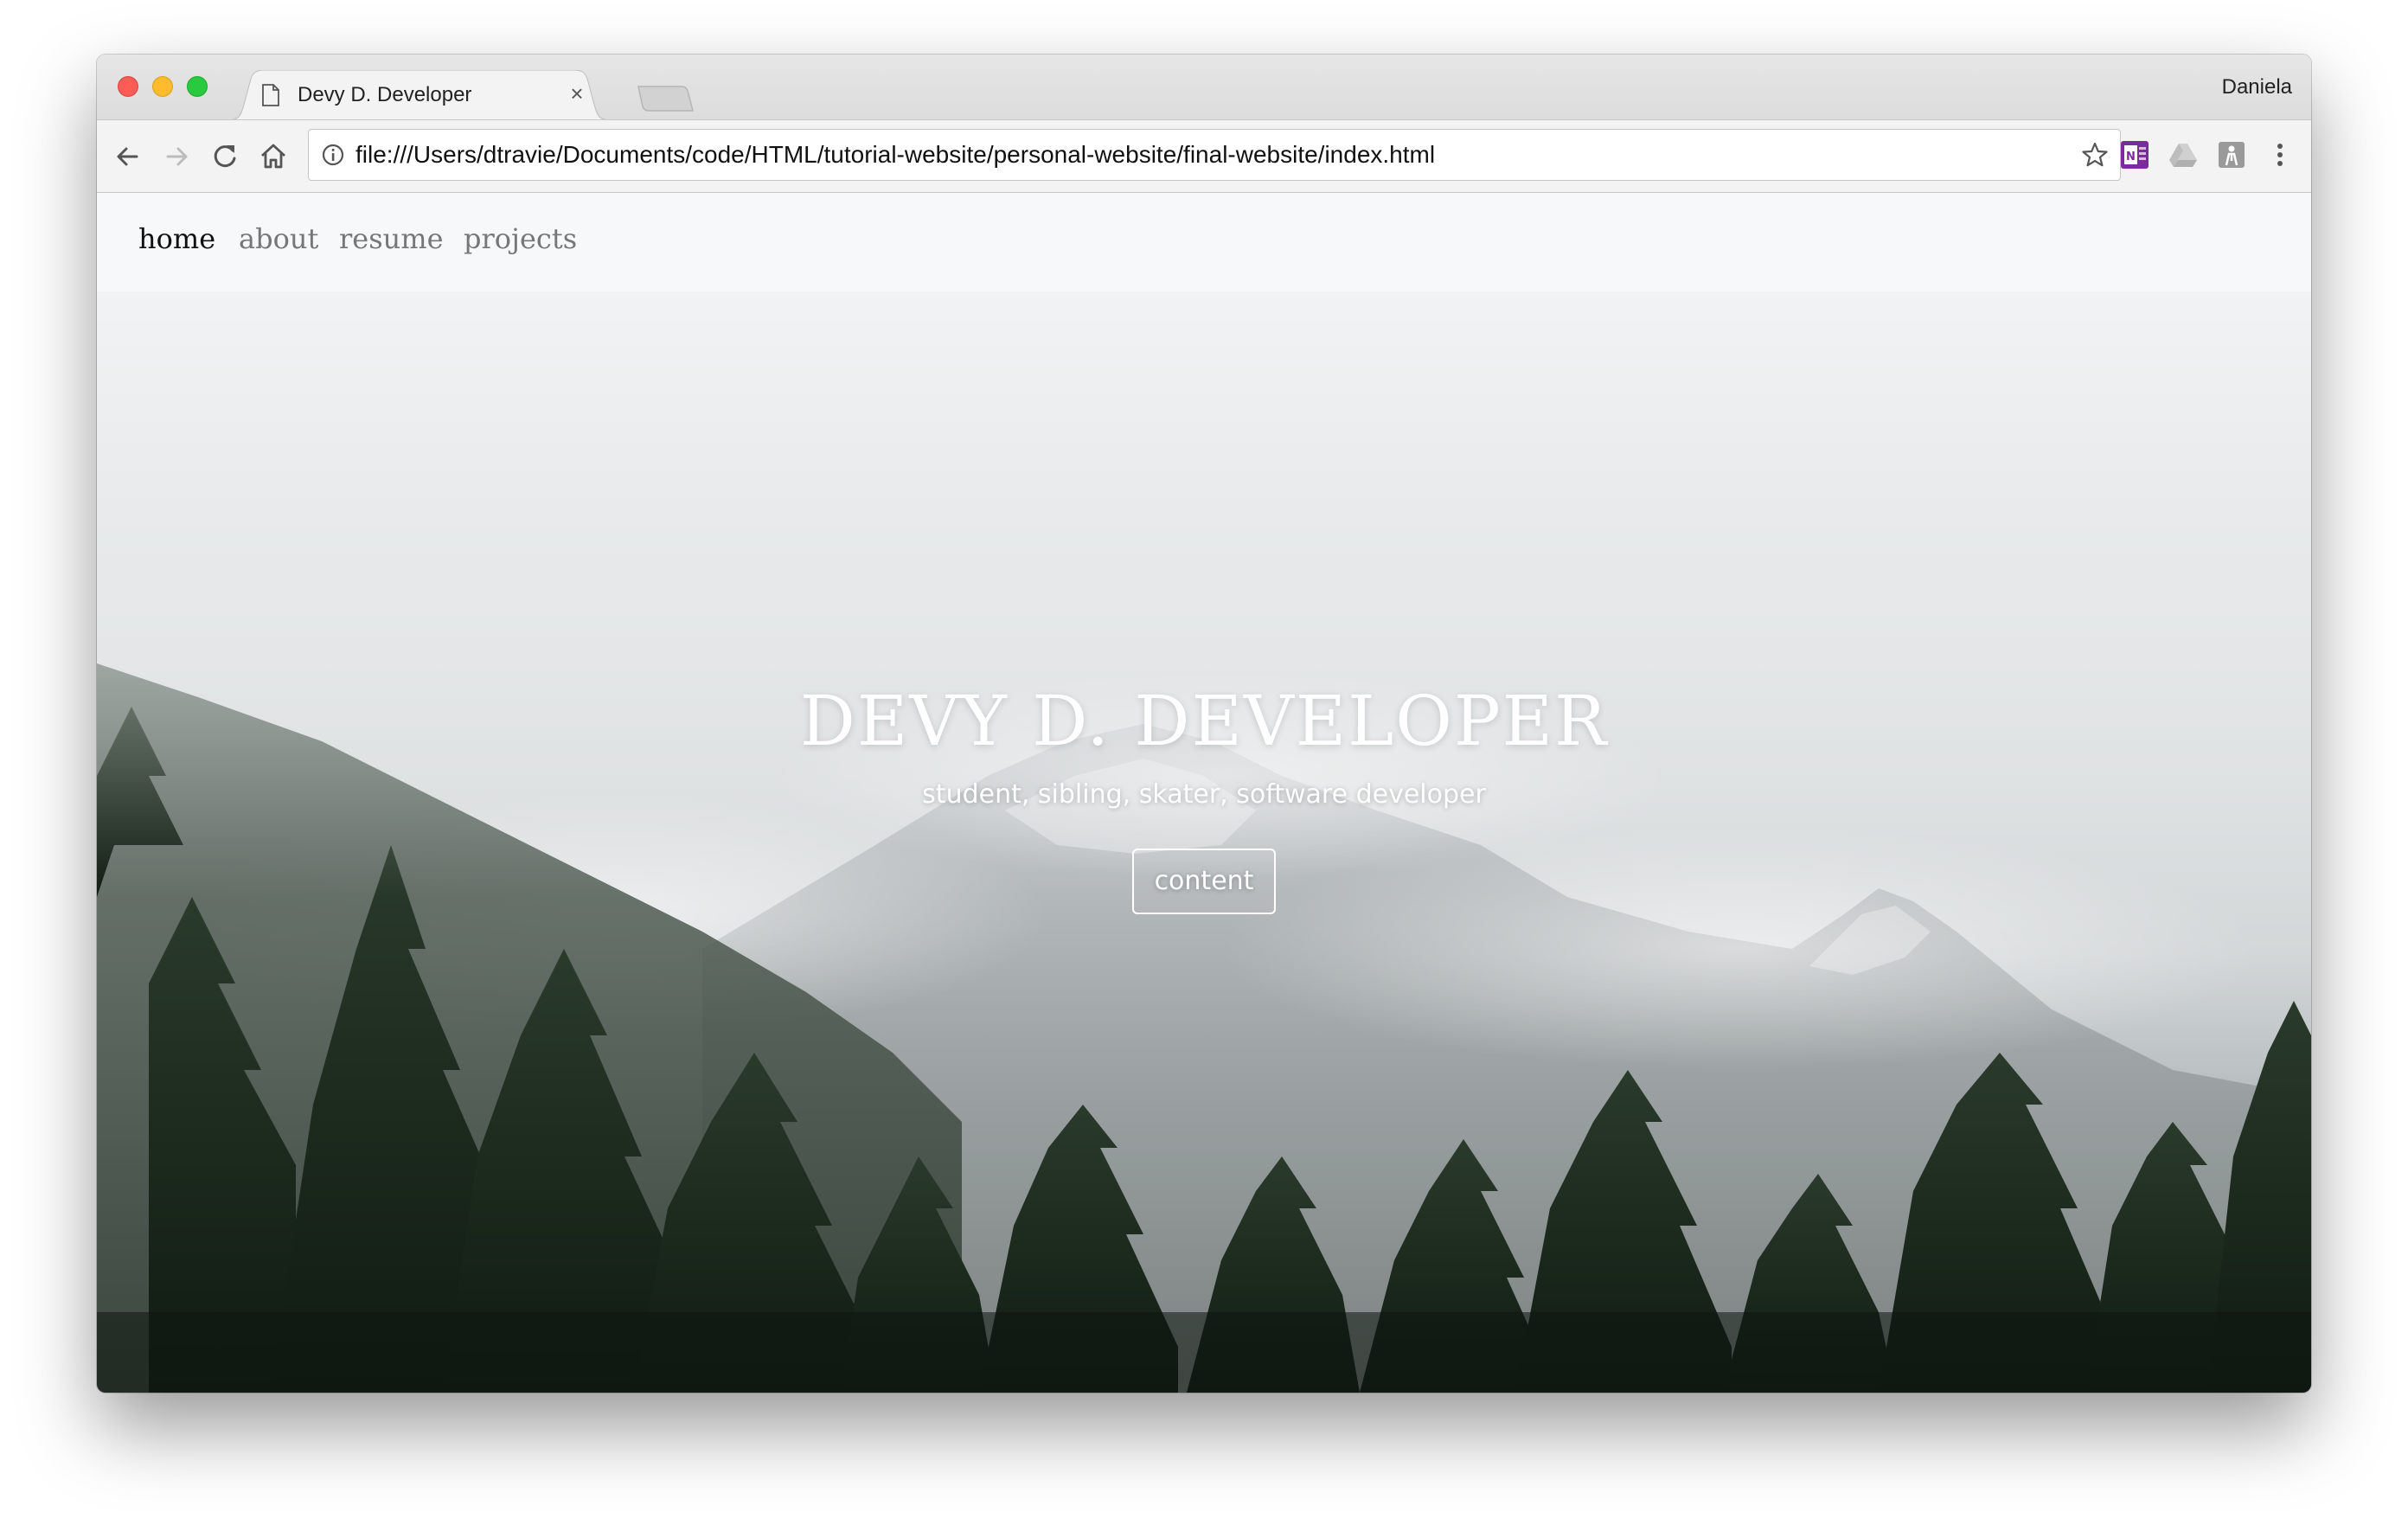  What do you see at coordinates (1204, 881) in the screenshot?
I see `content-button: content` at bounding box center [1204, 881].